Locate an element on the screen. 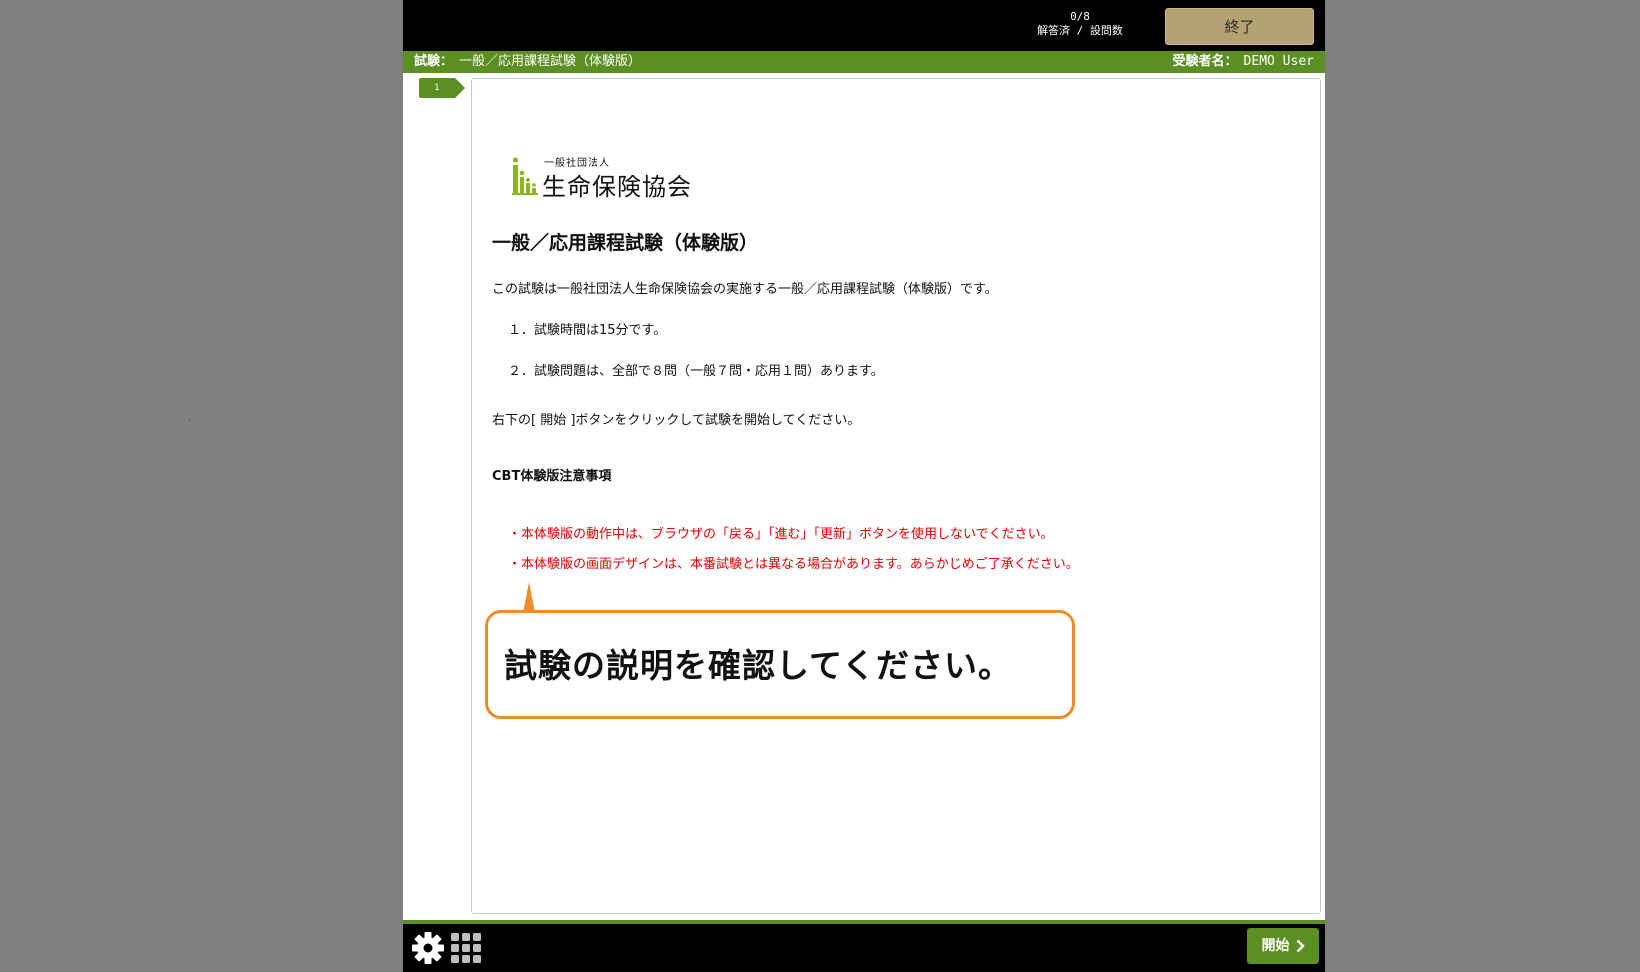 The image size is (1640, 972). page-title: 一般／応用課程試験（体験版） is located at coordinates (625, 243).